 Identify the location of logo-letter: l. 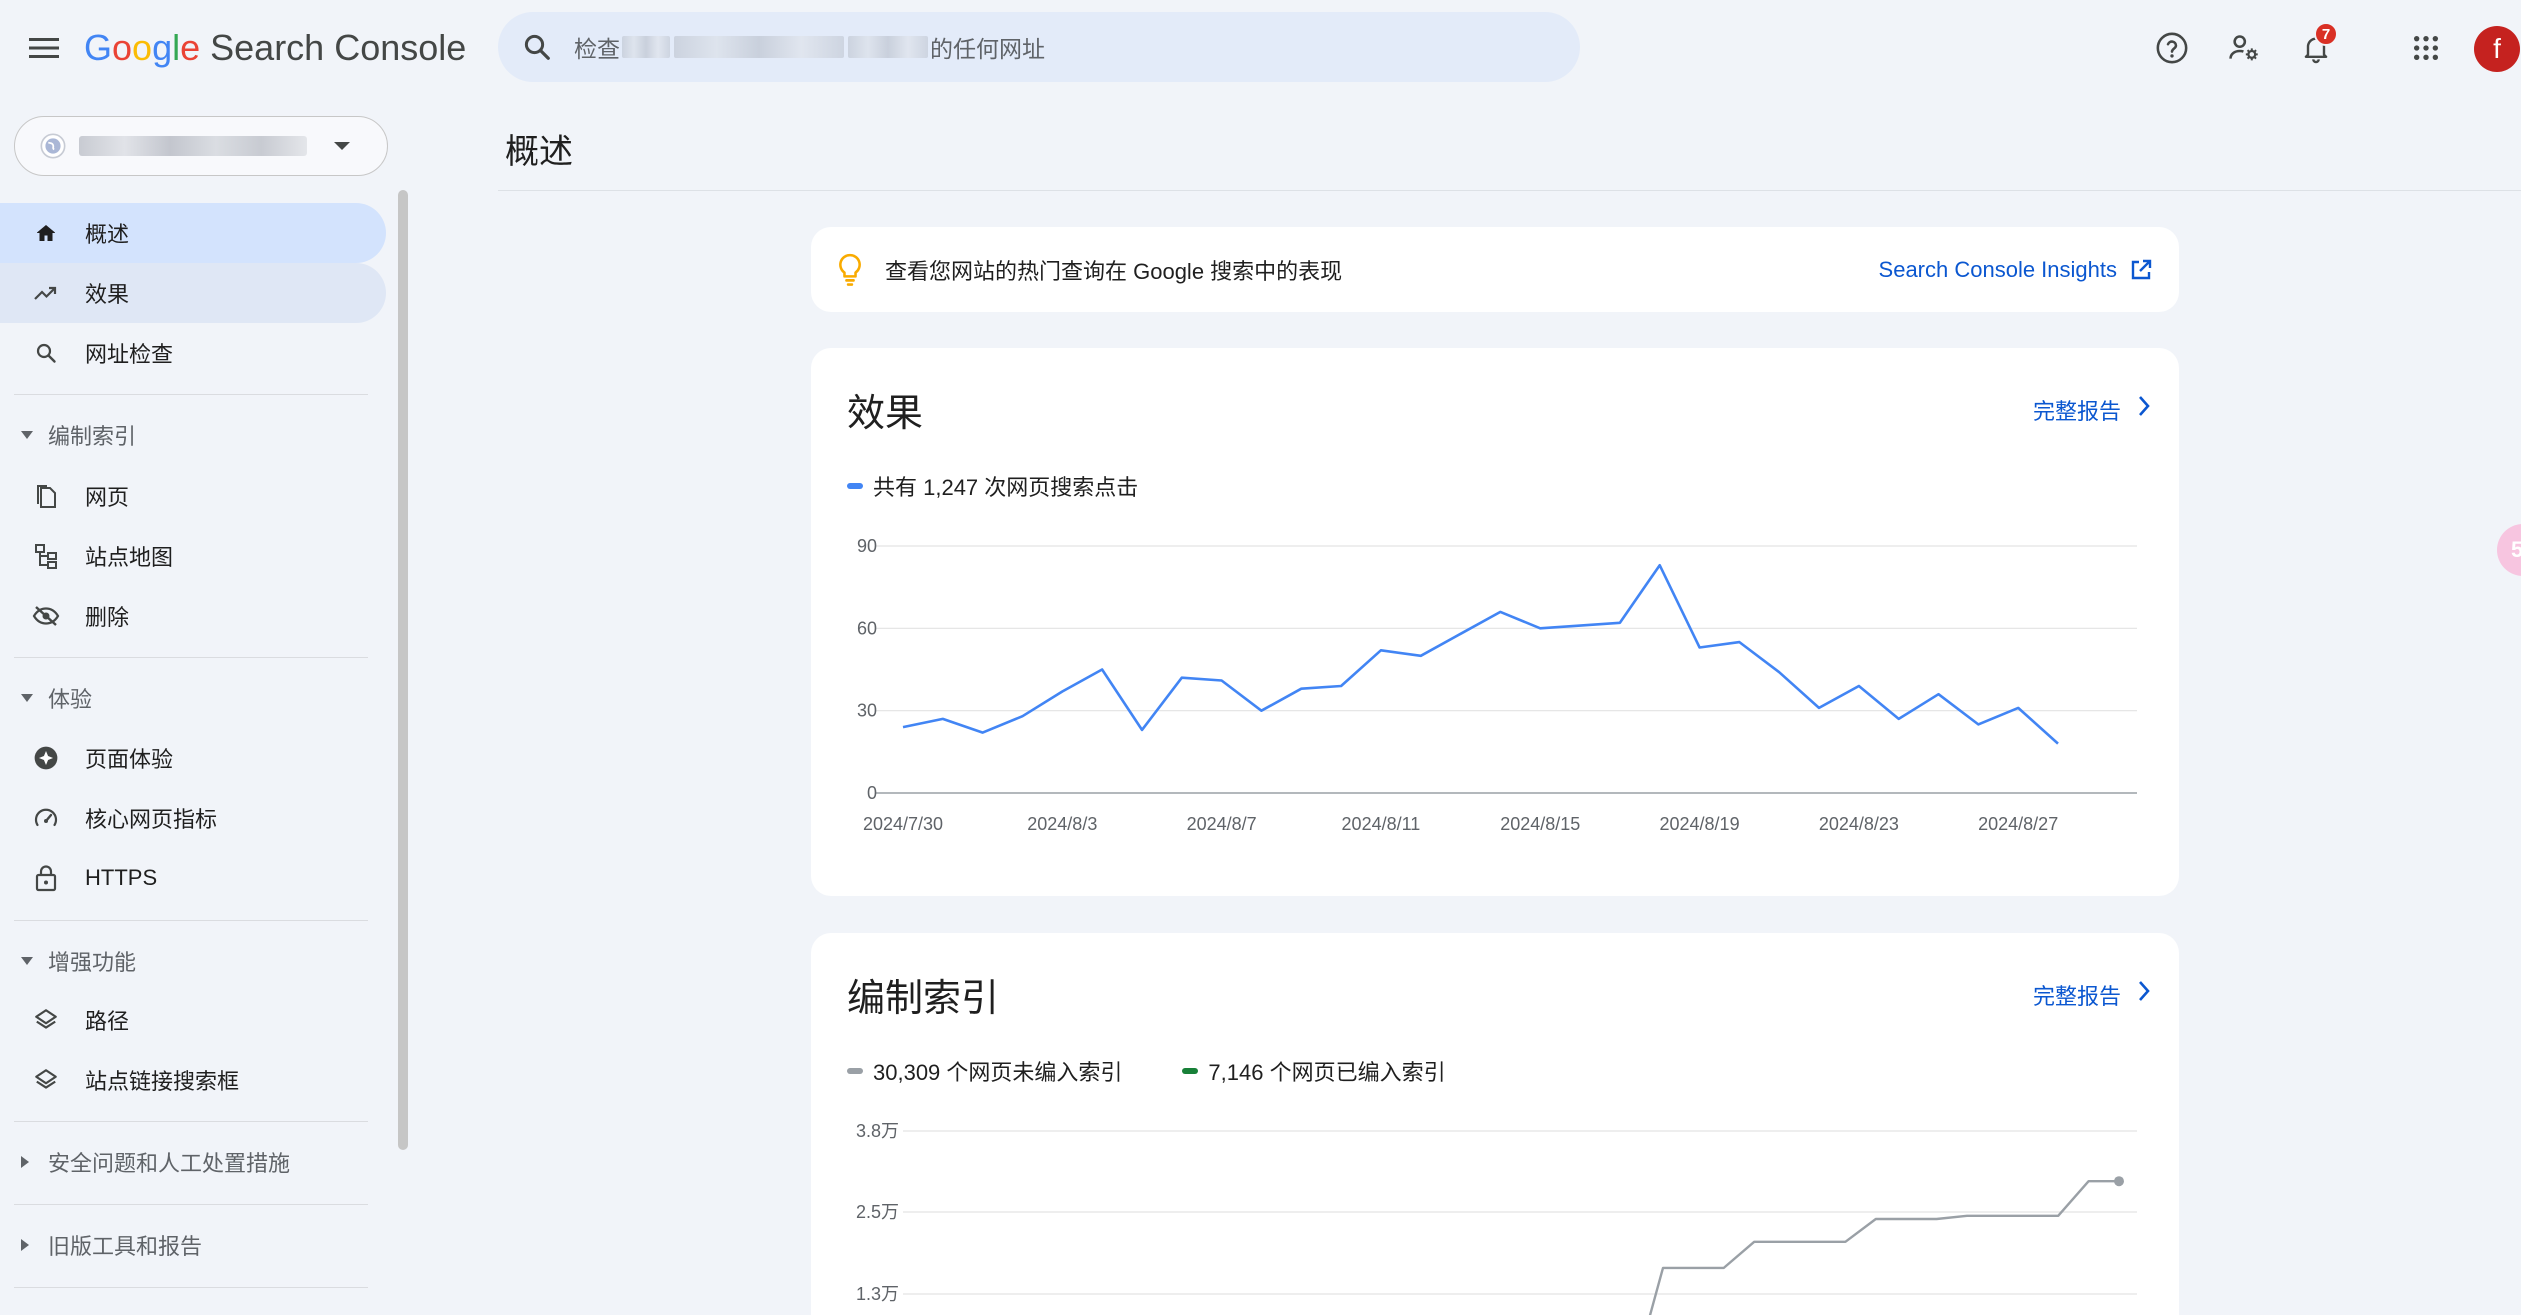
(176, 47).